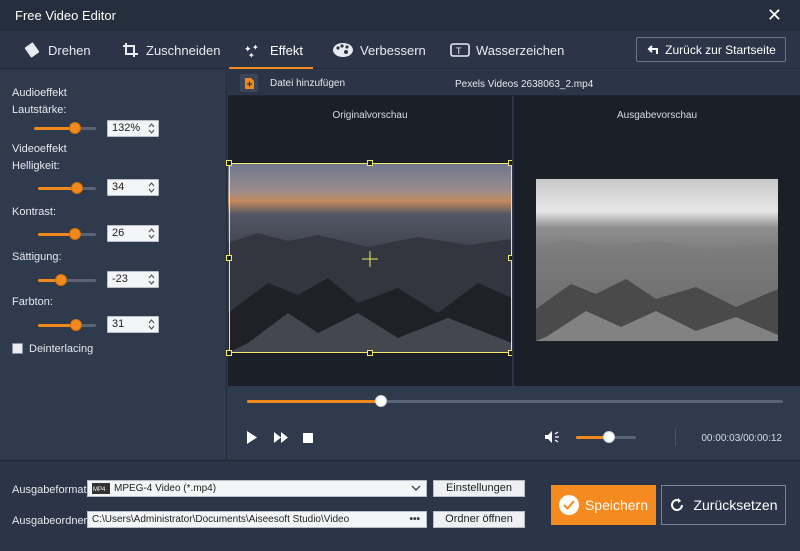 The height and width of the screenshot is (551, 800). I want to click on reset-icon, so click(677, 504).